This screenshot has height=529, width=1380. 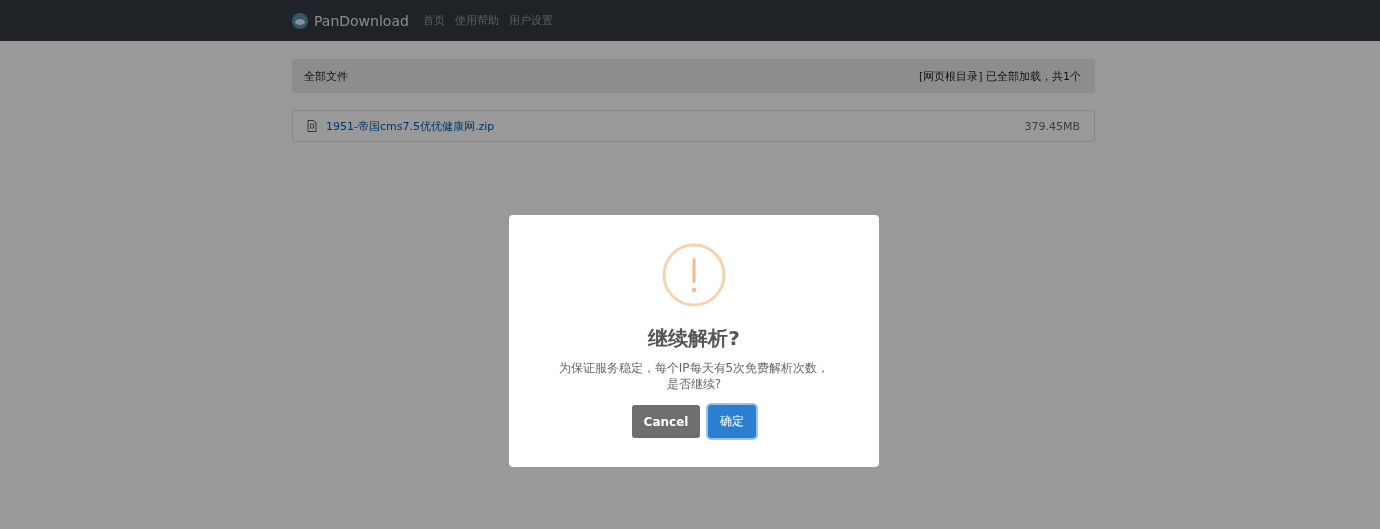 What do you see at coordinates (1052, 126) in the screenshot?
I see `file-size: 379.45MB` at bounding box center [1052, 126].